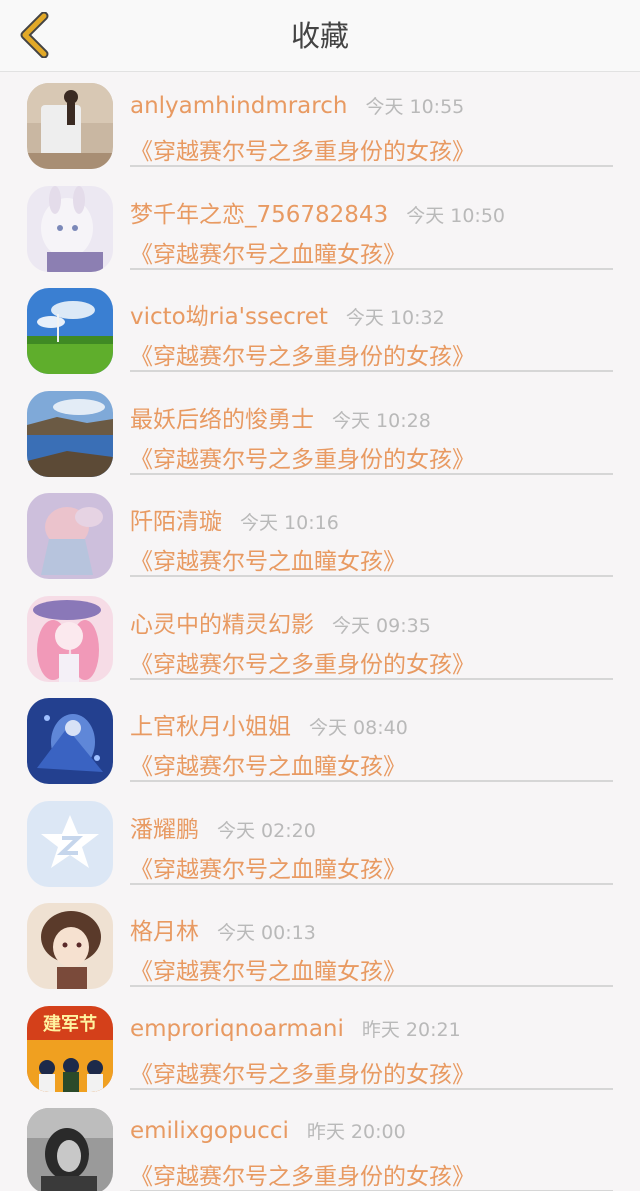 This screenshot has height=1191, width=640. Describe the element at coordinates (266, 830) in the screenshot. I see `timestamp: 今天 02:20` at that location.